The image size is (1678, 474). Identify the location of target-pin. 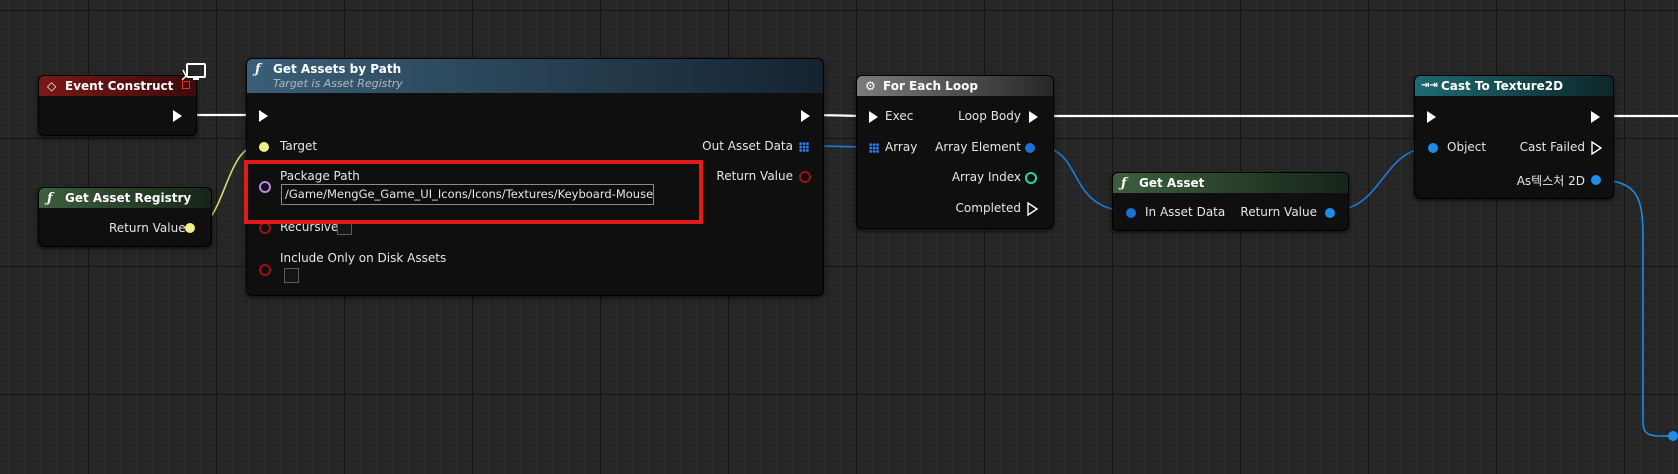
(264, 147).